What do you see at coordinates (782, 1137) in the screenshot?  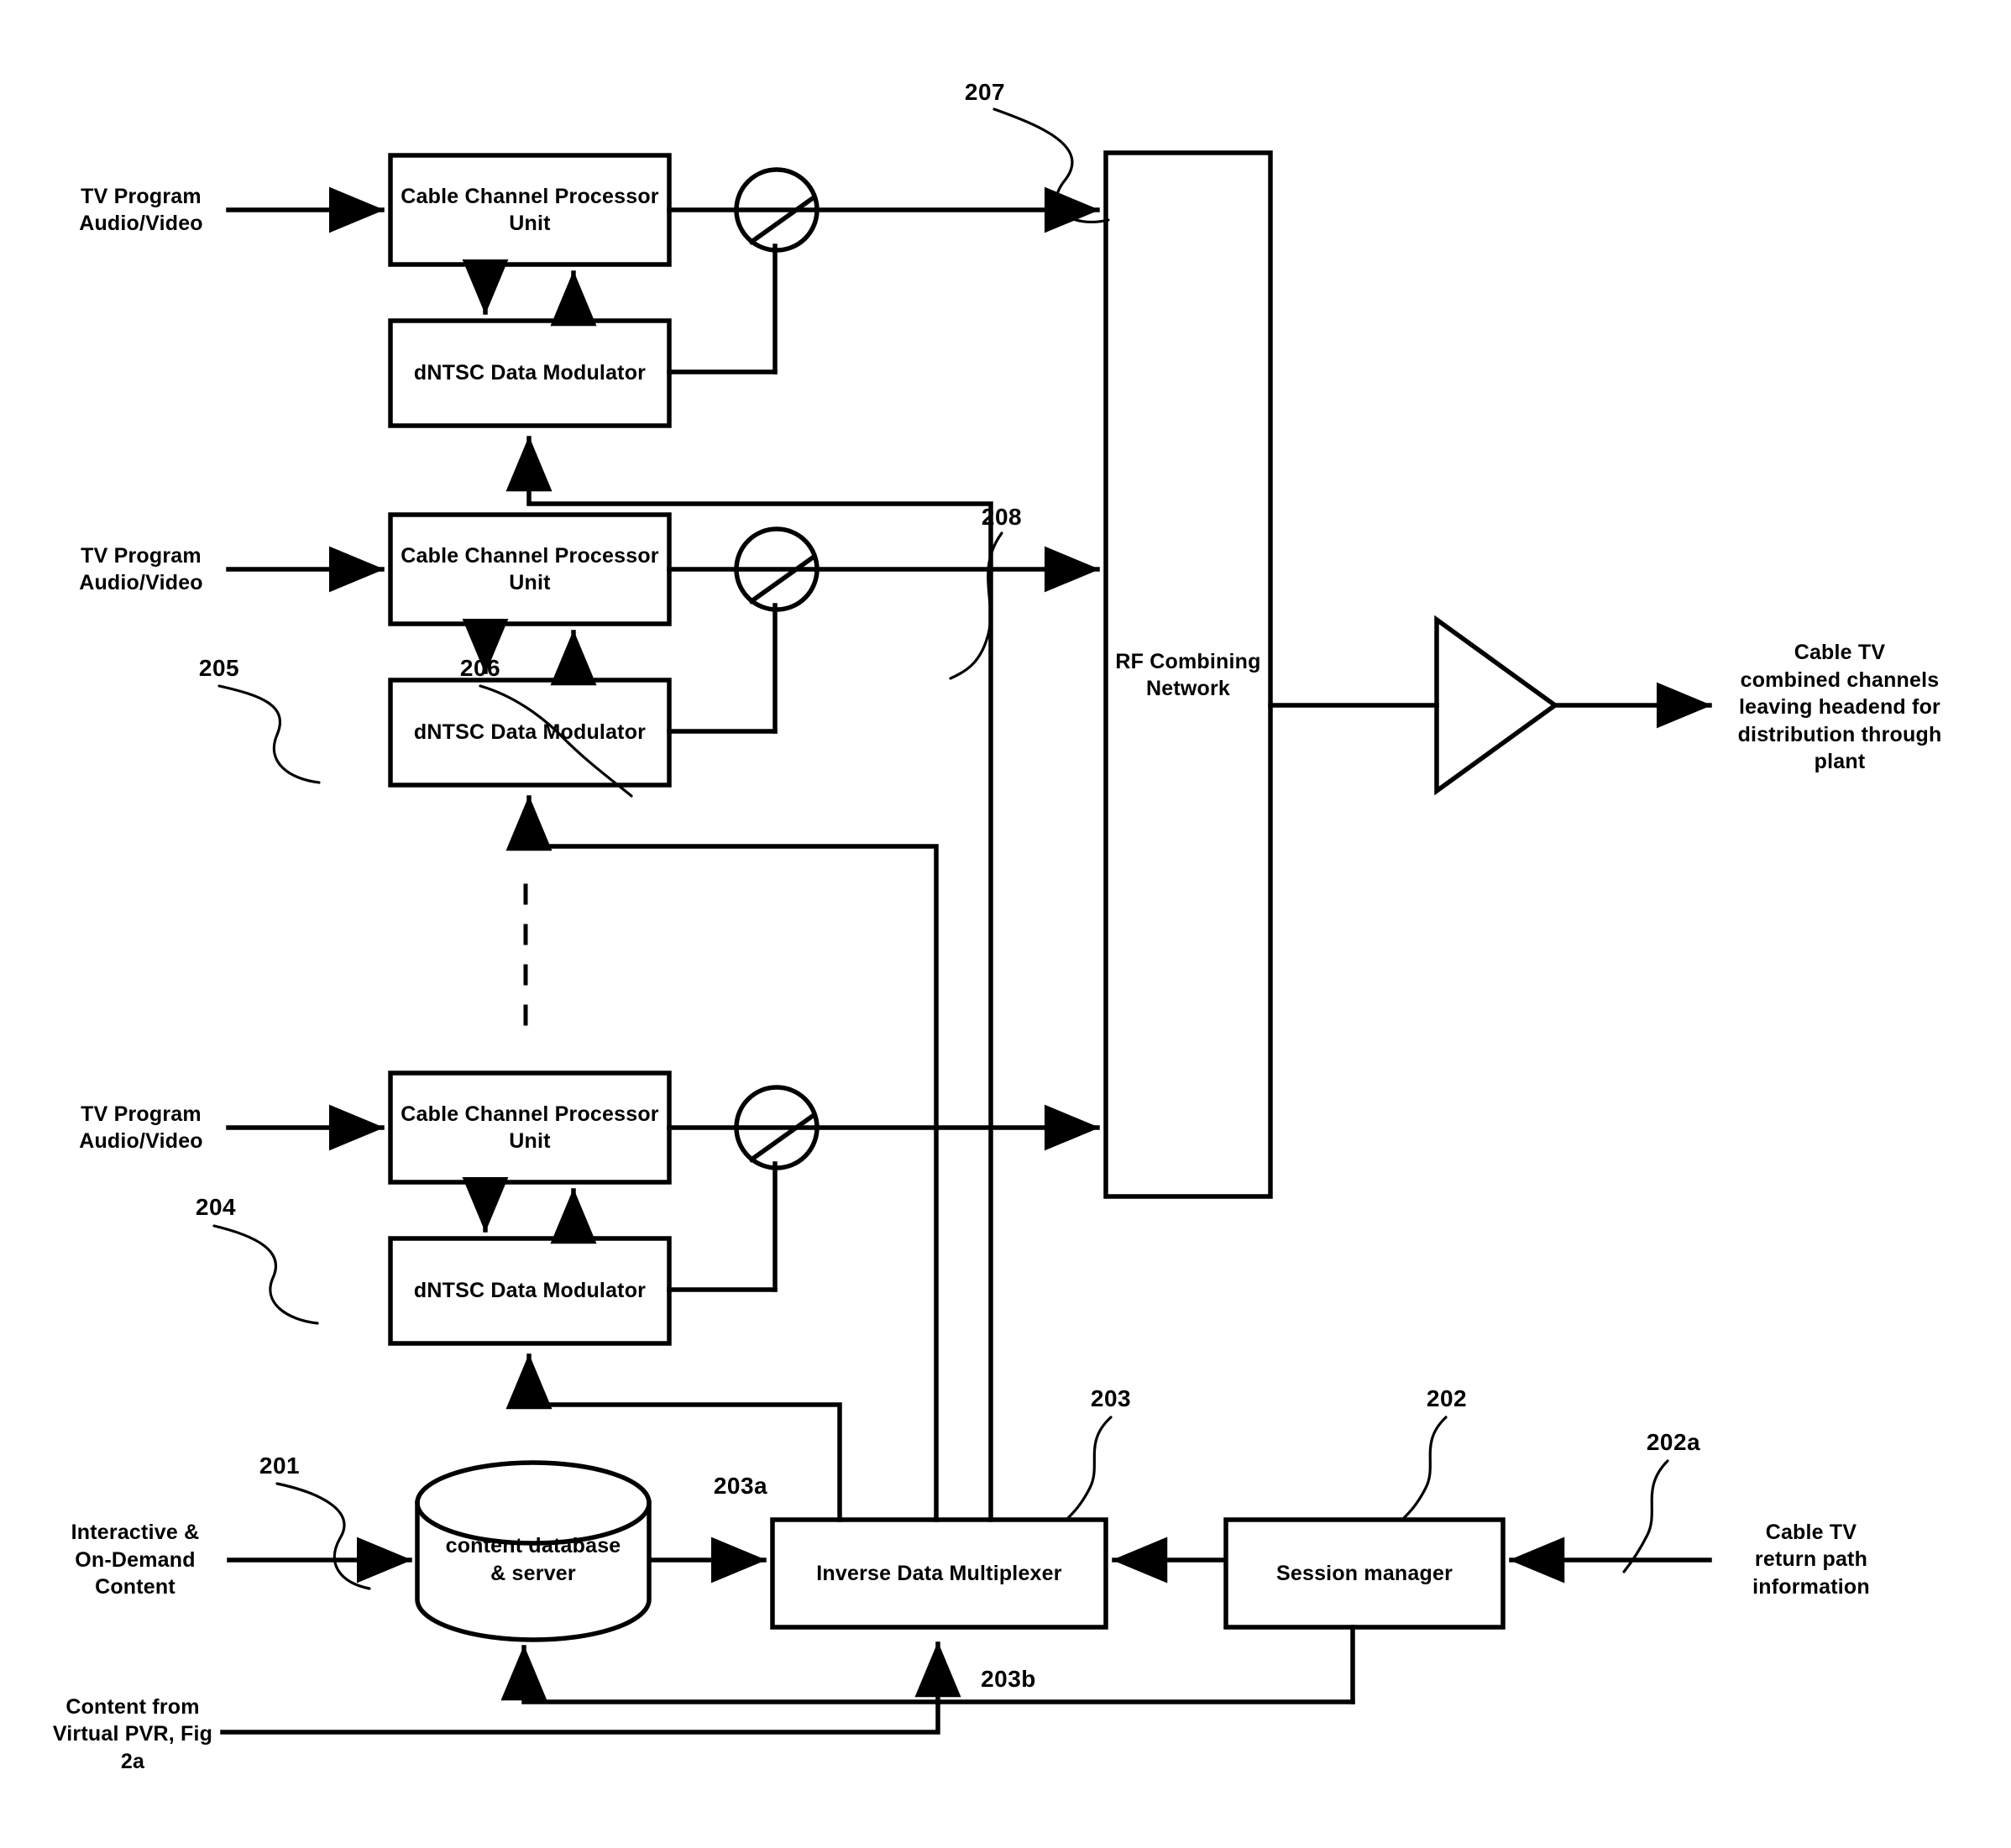 I see `combiner-3-slash` at bounding box center [782, 1137].